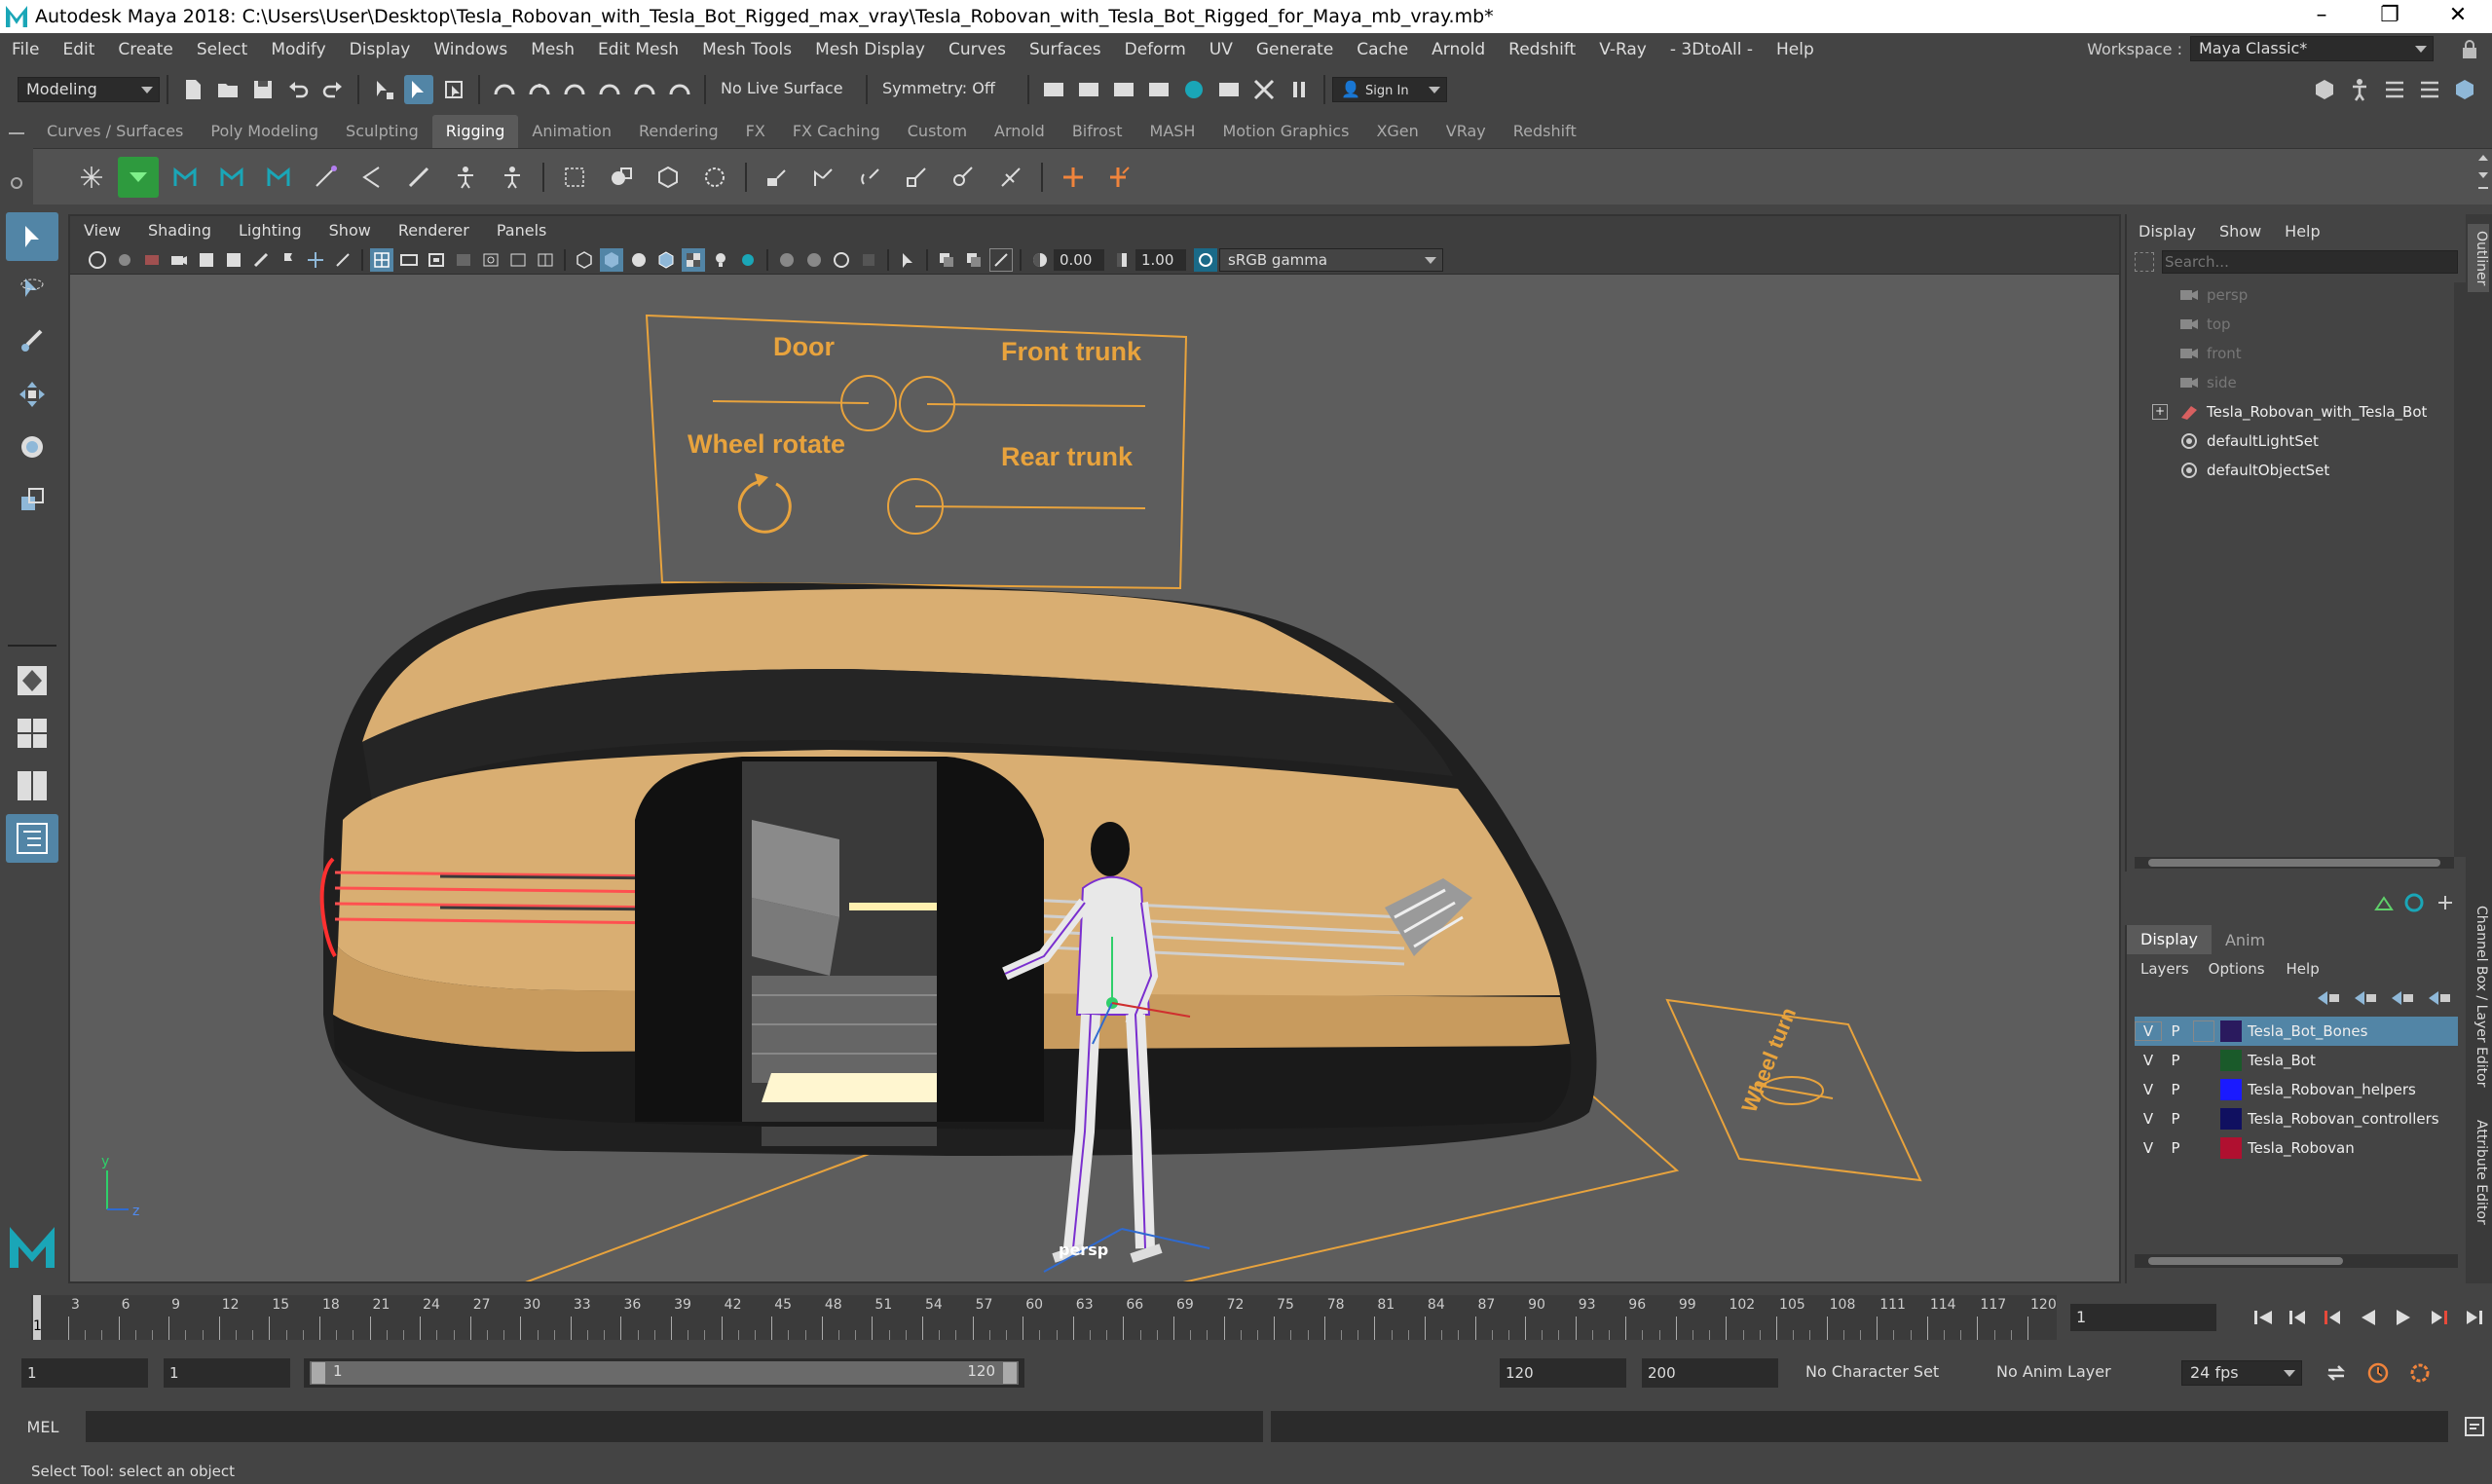 The image size is (2492, 1484). What do you see at coordinates (2483, 177) in the screenshot?
I see `shelf-scroll` at bounding box center [2483, 177].